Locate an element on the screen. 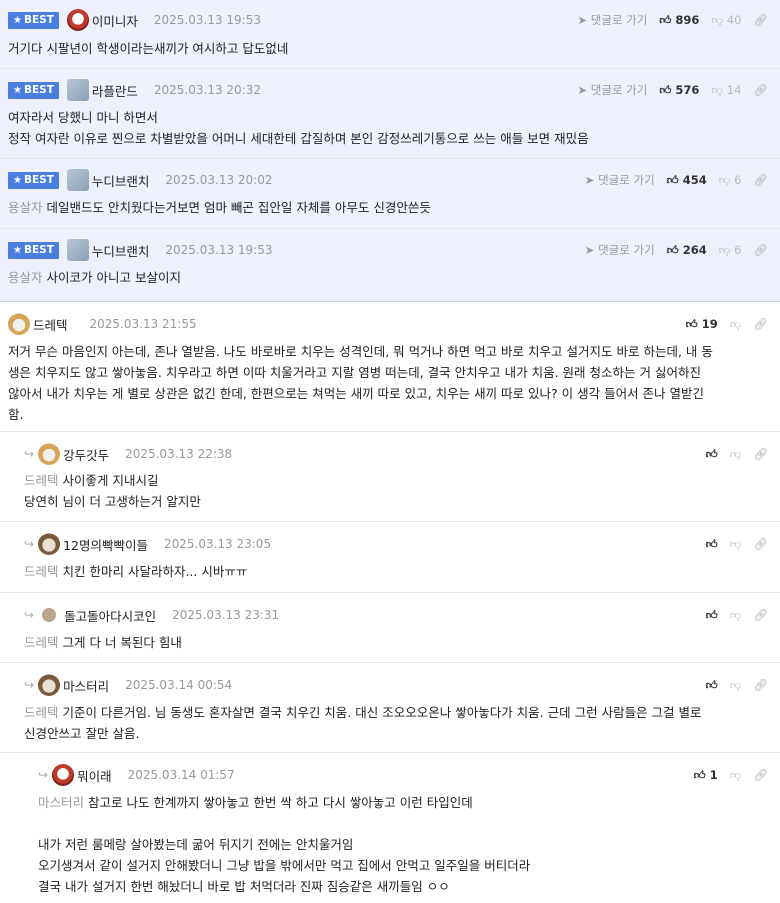 This screenshot has height=903, width=780. author-nick: 이미니자 is located at coordinates (115, 20).